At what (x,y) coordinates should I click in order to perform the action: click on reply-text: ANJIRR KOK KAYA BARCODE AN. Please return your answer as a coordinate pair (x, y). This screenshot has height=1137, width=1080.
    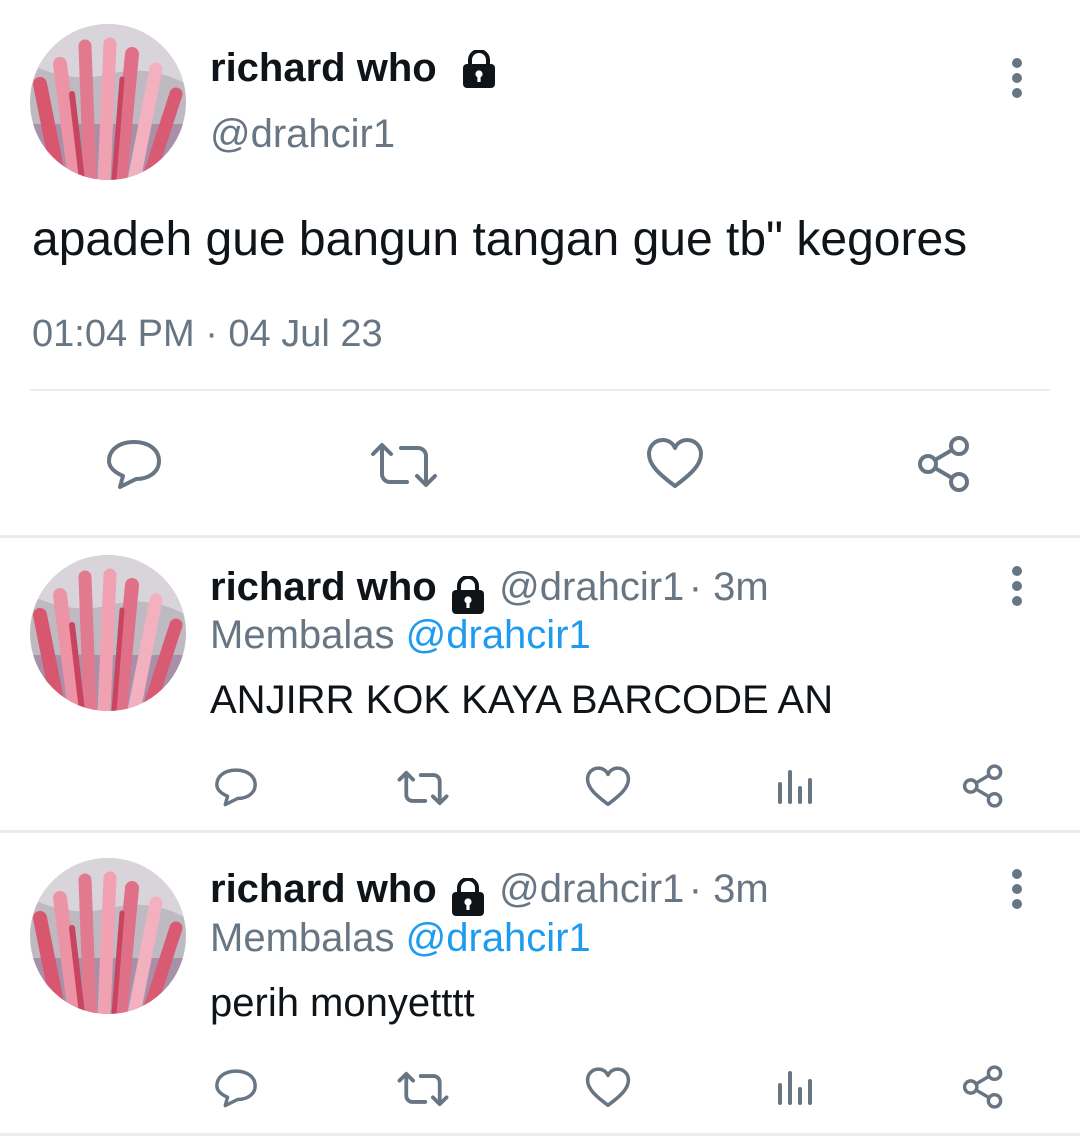
    Looking at the image, I should click on (522, 700).